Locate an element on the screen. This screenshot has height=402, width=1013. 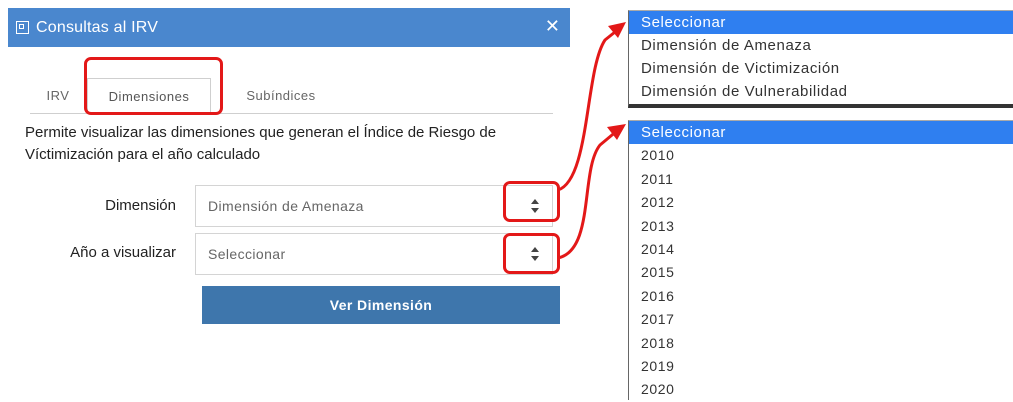
annotation-arrow-dimension is located at coordinates (589, 109).